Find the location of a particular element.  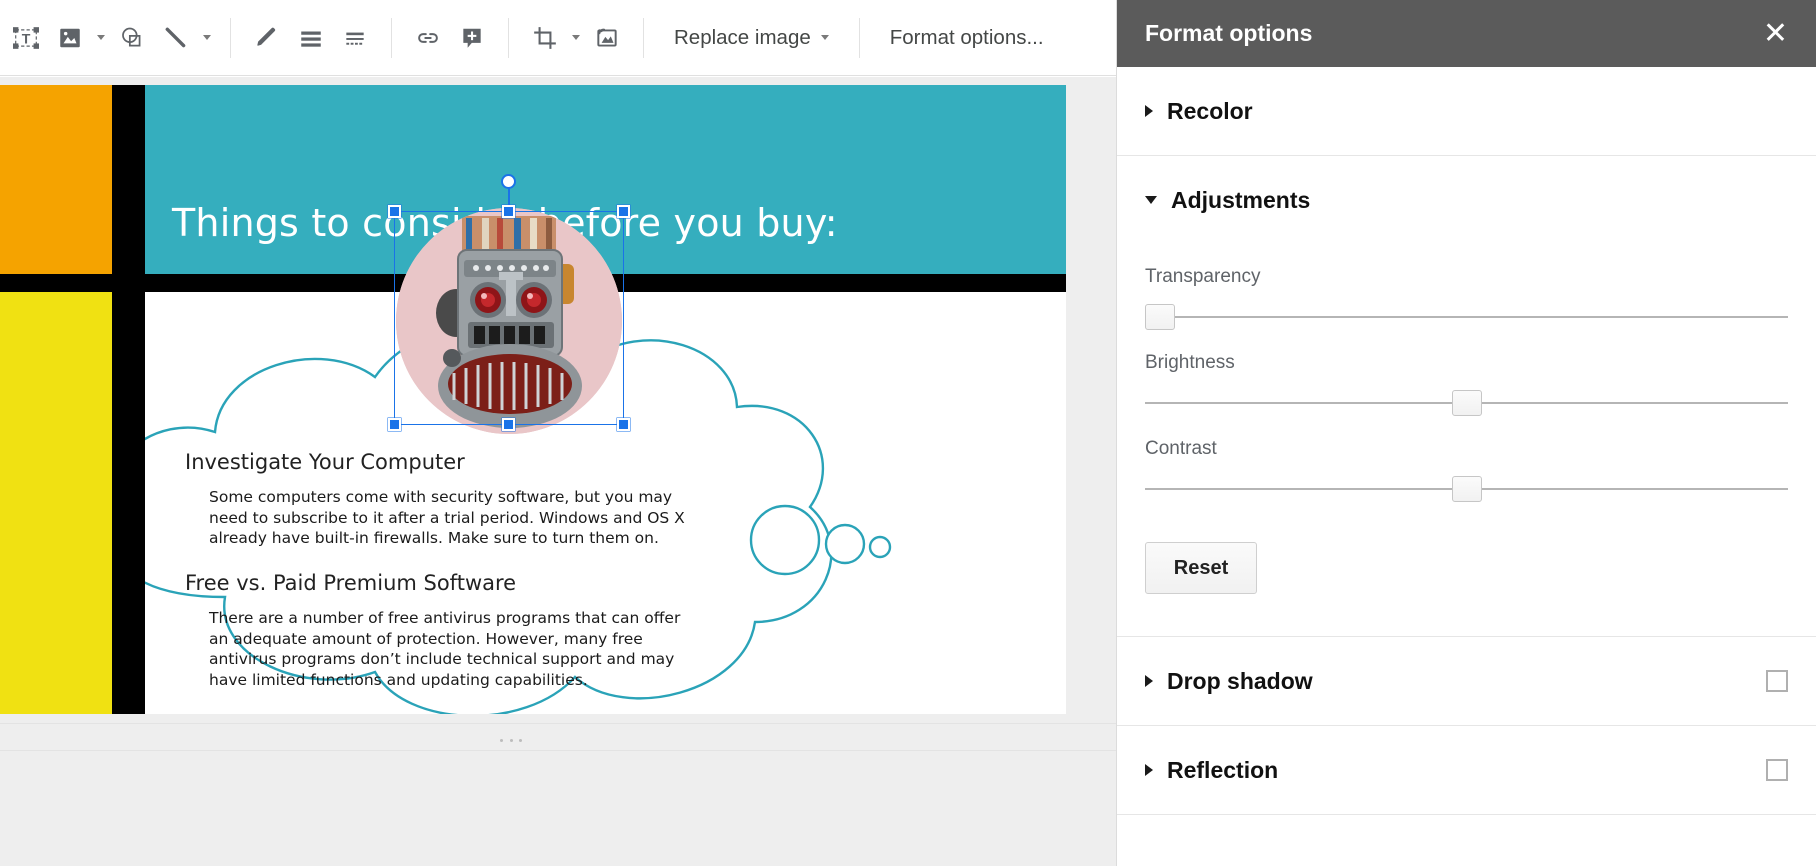

resize-handle-bottom-left is located at coordinates (394, 424).